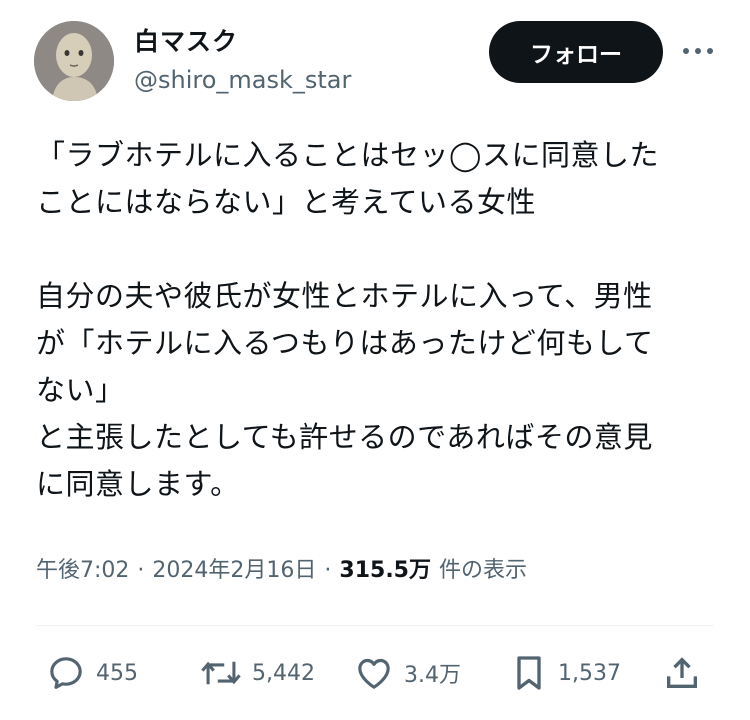  What do you see at coordinates (698, 51) in the screenshot?
I see `more-horizontal-icon` at bounding box center [698, 51].